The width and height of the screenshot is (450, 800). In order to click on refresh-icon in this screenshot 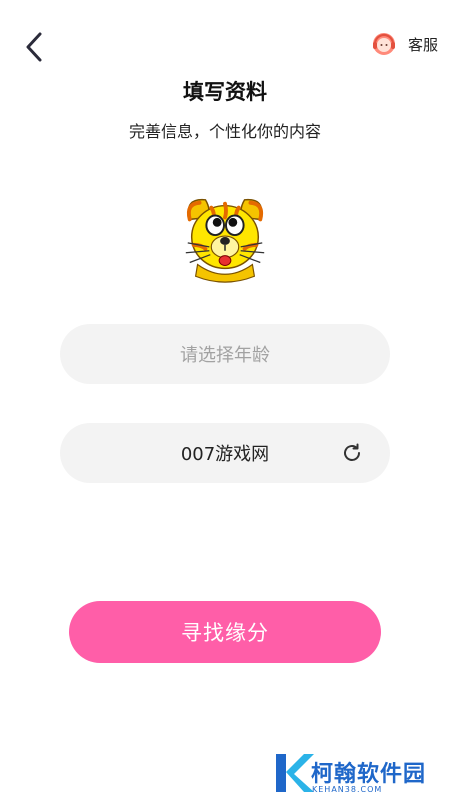, I will do `click(352, 453)`.